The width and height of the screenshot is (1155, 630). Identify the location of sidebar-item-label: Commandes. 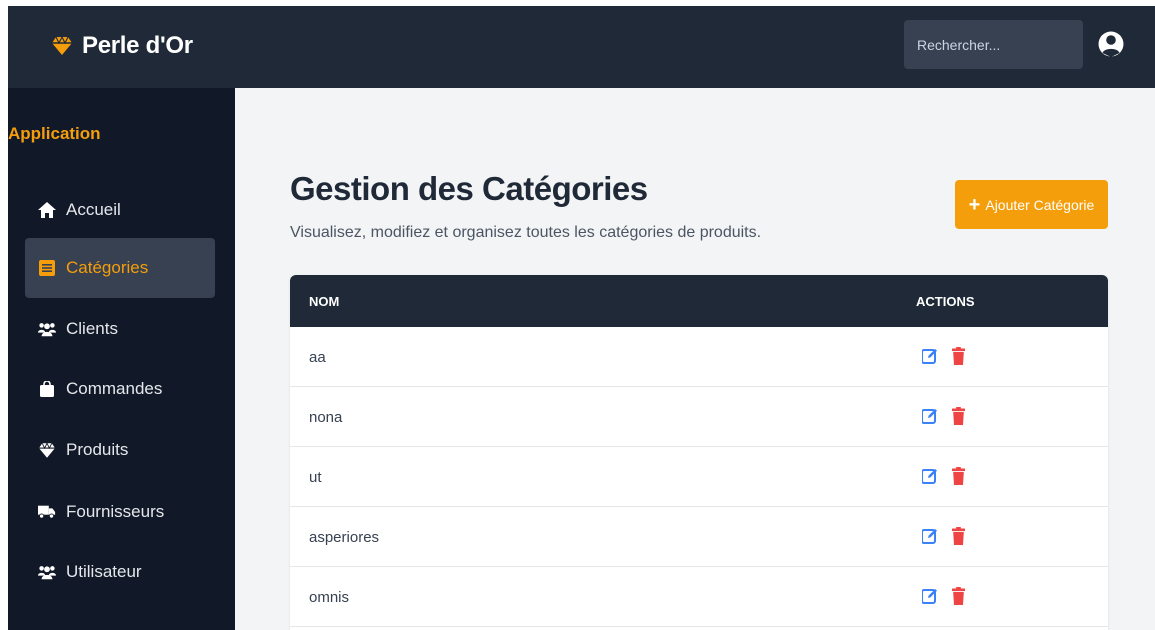
(114, 388).